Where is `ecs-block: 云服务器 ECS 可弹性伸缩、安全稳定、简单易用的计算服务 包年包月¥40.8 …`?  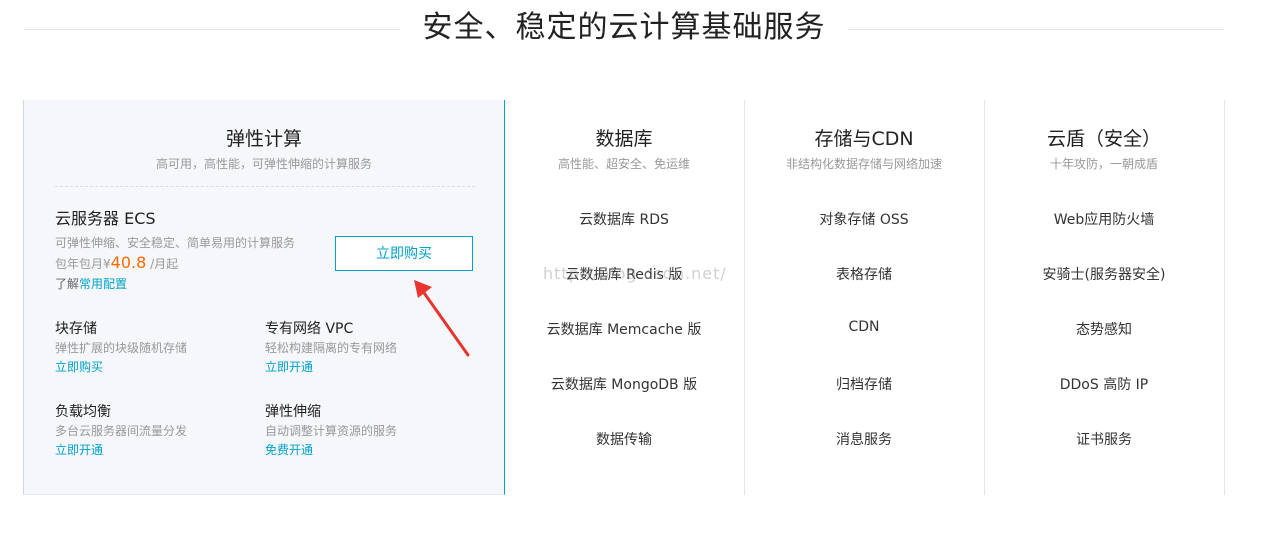
ecs-block: 云服务器 ECS 可弹性伸缩、安全稳定、简单易用的计算服务 包年包月¥40.8 … is located at coordinates (175, 250).